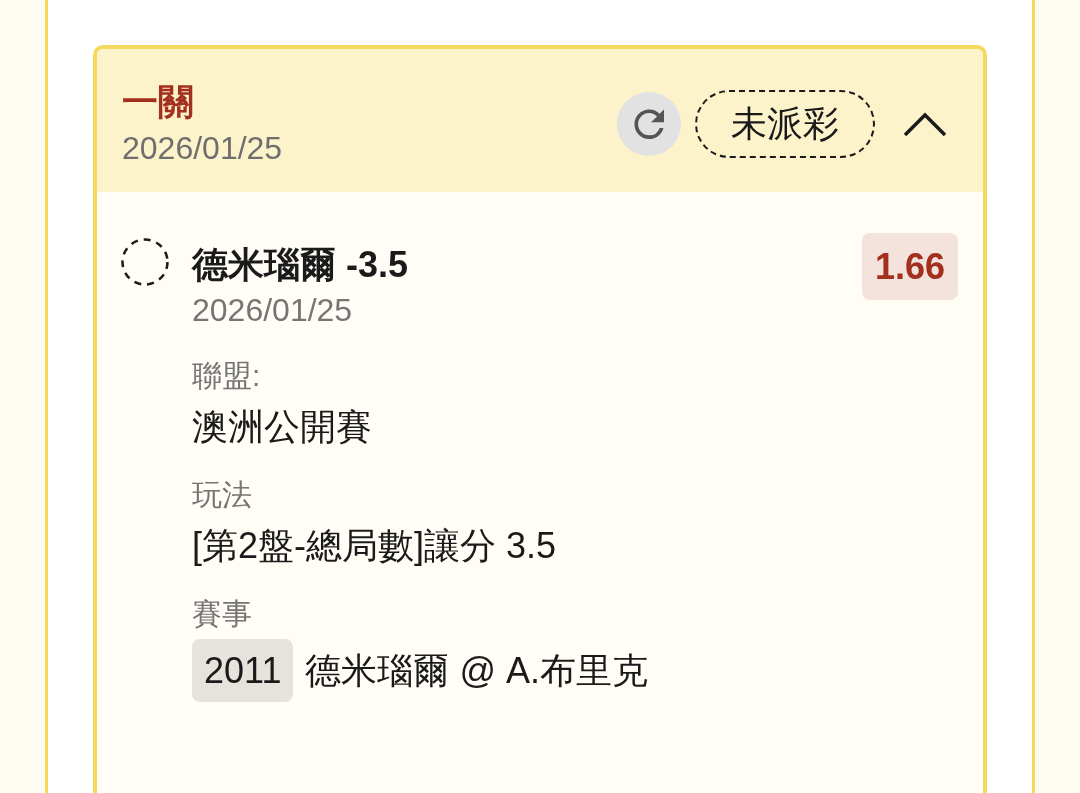 The width and height of the screenshot is (1080, 793). I want to click on refresh-icon, so click(649, 124).